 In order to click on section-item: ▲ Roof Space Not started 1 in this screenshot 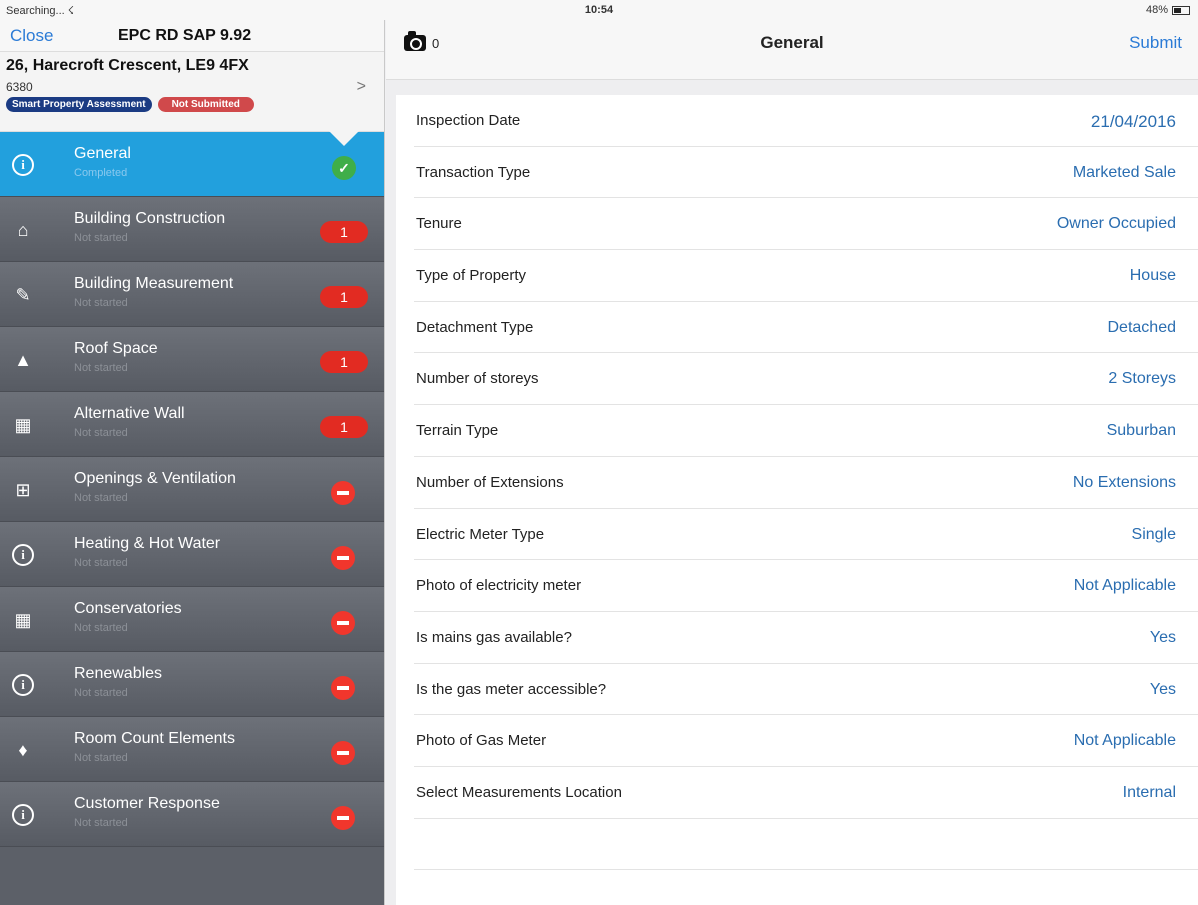, I will do `click(192, 359)`.